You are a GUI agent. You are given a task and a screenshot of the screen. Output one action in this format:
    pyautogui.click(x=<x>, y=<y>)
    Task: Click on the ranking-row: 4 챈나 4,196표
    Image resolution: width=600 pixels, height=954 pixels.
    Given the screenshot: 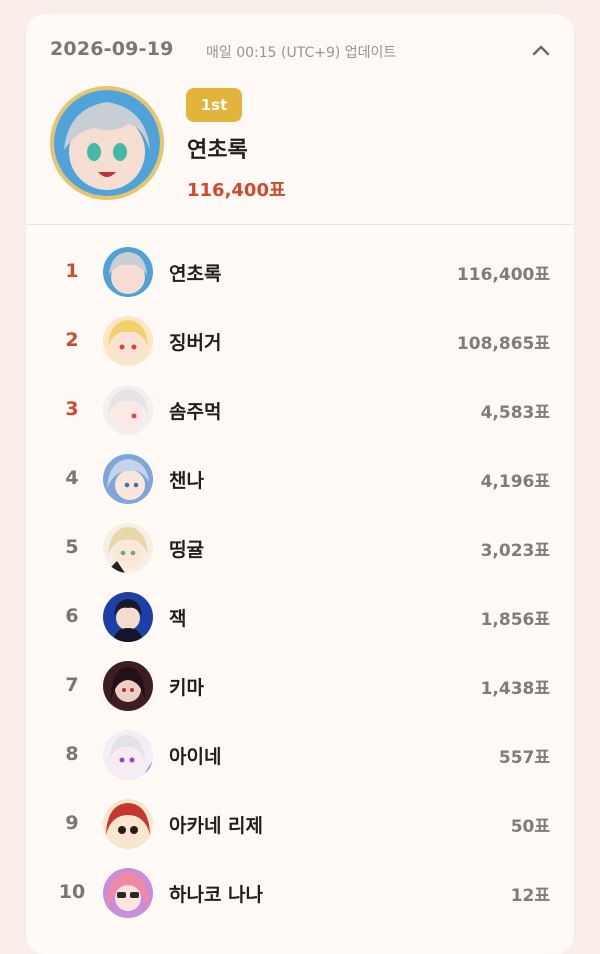 What is the action you would take?
    pyautogui.click(x=300, y=479)
    